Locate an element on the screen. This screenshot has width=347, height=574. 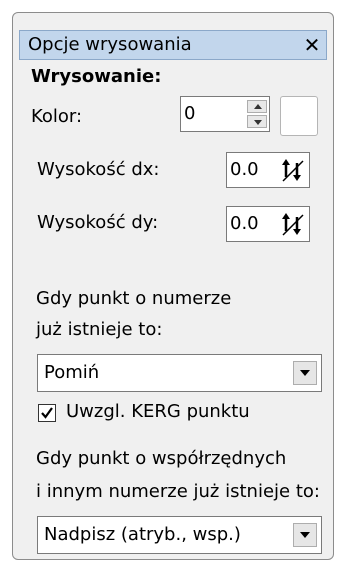
color-swatch is located at coordinates (299, 116).